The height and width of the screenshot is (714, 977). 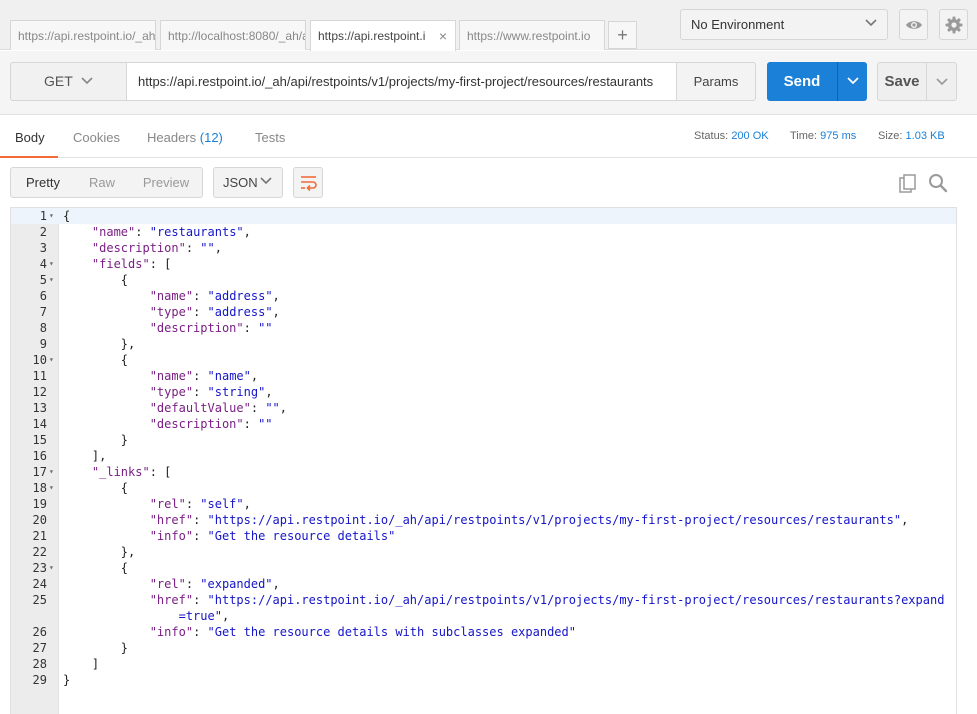 I want to click on send-button: Send, so click(x=802, y=81).